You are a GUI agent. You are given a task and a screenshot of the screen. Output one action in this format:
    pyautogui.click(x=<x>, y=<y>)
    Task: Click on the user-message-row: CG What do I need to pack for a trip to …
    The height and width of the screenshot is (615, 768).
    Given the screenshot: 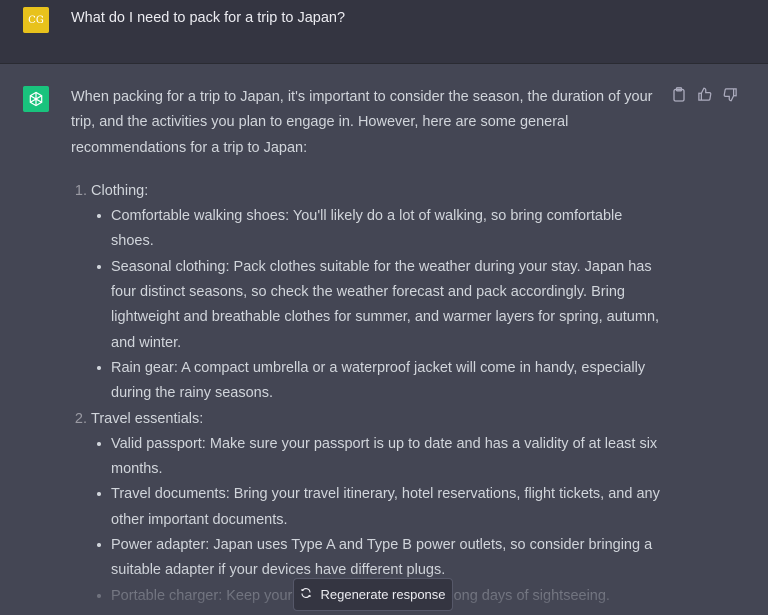 What is the action you would take?
    pyautogui.click(x=384, y=32)
    